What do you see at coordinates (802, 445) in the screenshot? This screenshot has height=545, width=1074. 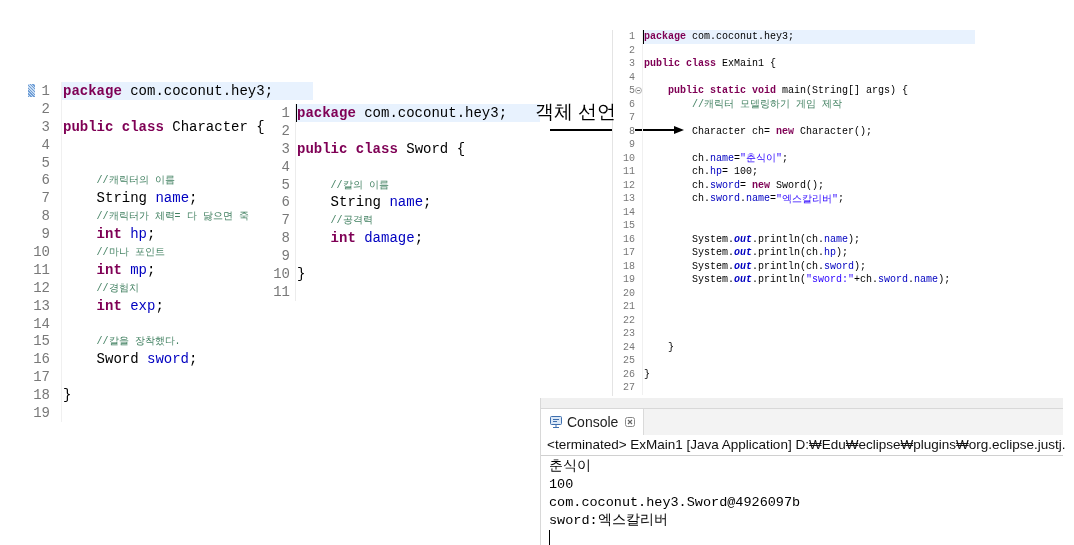 I see `console-status: <terminated> ExMain1 [Java Application] D:₩Edu₩eclipse₩plugins₩org.eclipse.justj.` at bounding box center [802, 445].